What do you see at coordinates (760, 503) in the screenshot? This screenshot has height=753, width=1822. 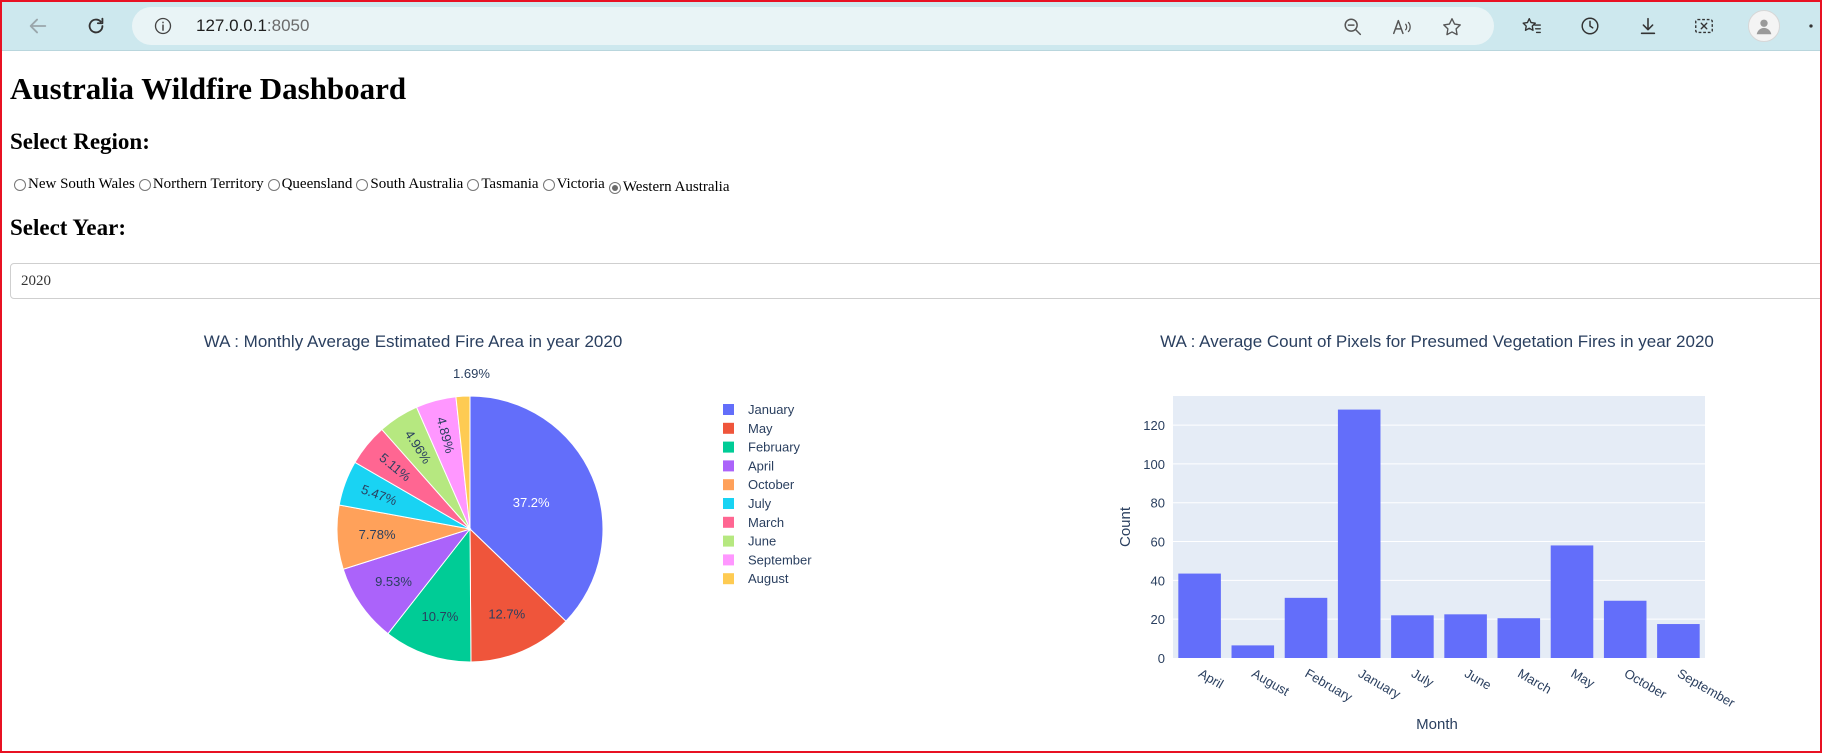 I see `legend-item-label: July` at bounding box center [760, 503].